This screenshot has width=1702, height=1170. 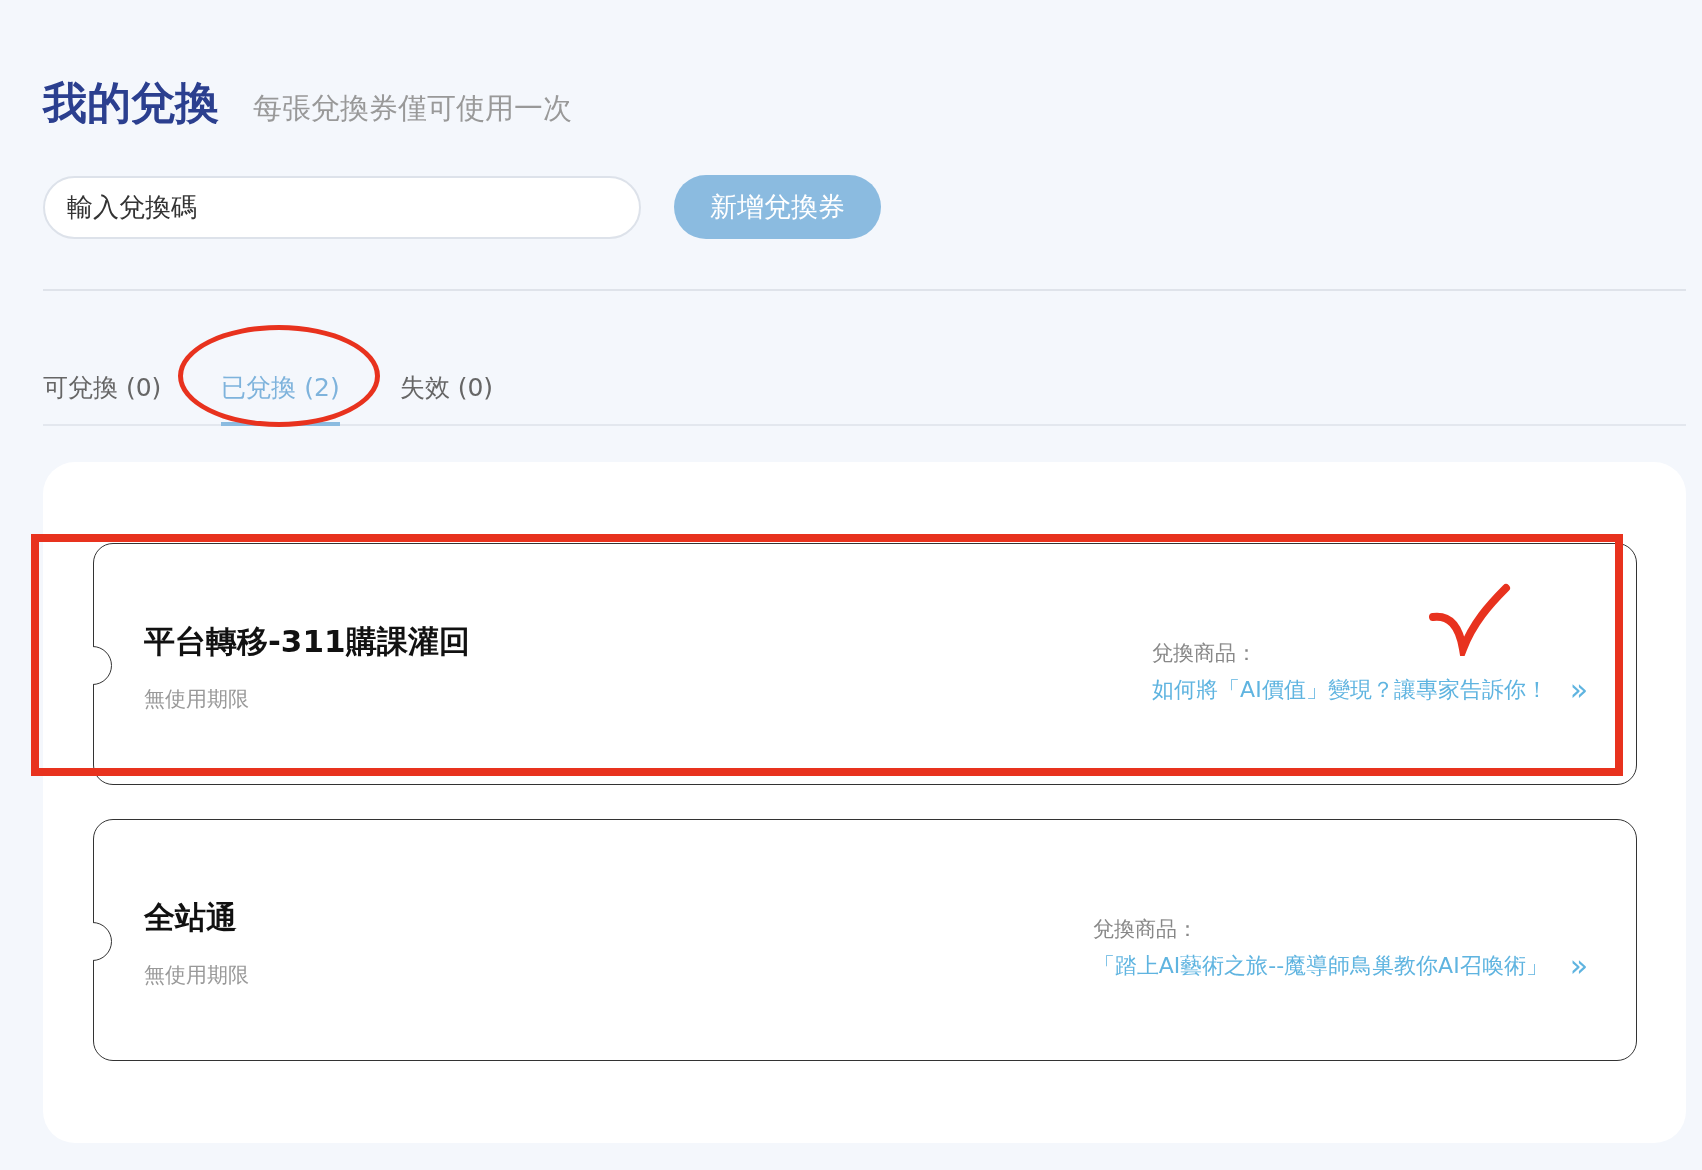 What do you see at coordinates (191, 917) in the screenshot?
I see `ticket-title: 全站通` at bounding box center [191, 917].